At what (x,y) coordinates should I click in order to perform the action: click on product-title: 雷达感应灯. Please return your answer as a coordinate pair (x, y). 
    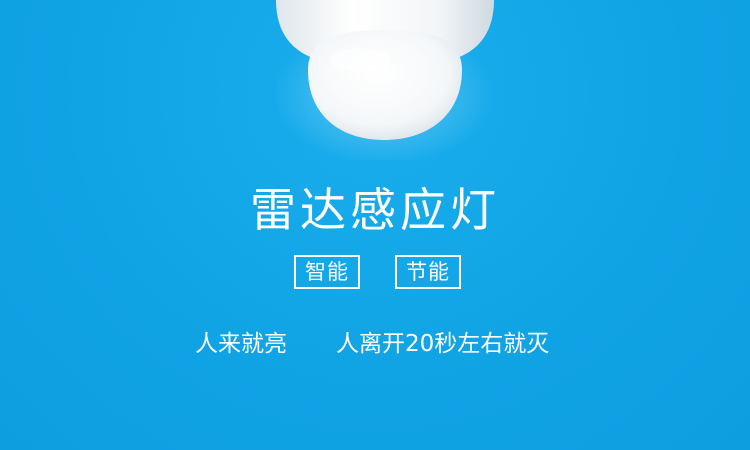
    Looking at the image, I should click on (375, 210).